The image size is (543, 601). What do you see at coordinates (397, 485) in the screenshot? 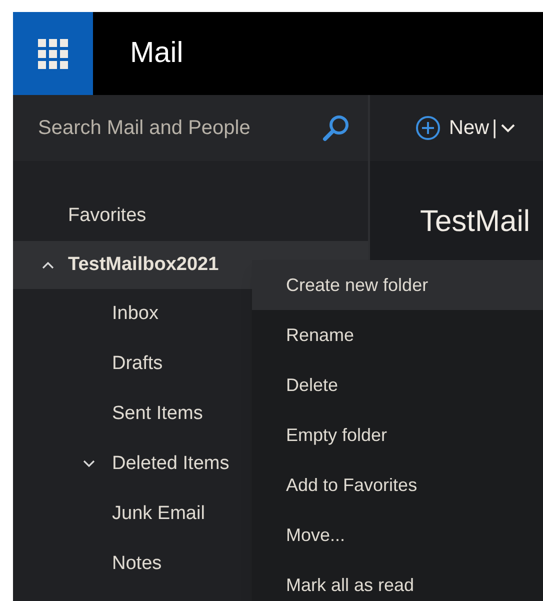
I see `menu-item: Add to Favorites` at bounding box center [397, 485].